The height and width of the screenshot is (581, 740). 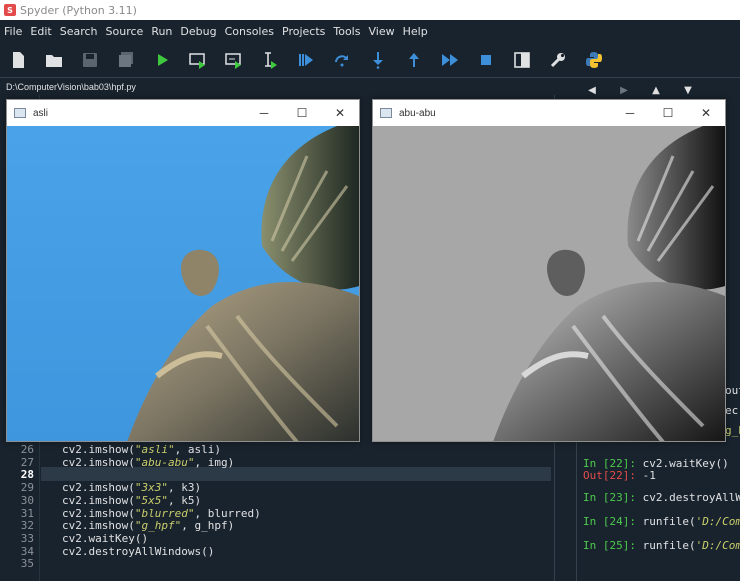 What do you see at coordinates (414, 60) in the screenshot?
I see `step-return-icon` at bounding box center [414, 60].